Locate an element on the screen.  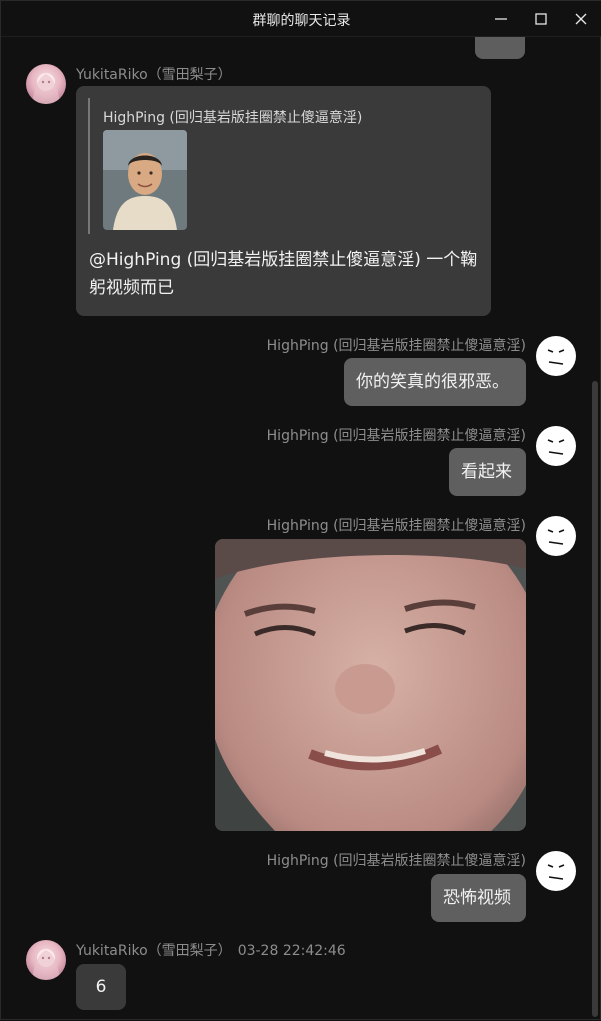
message-text: @HighPing (回归基岩版挂圈禁止傻逼意淫) 一个鞠躬视频而已 is located at coordinates (283, 274).